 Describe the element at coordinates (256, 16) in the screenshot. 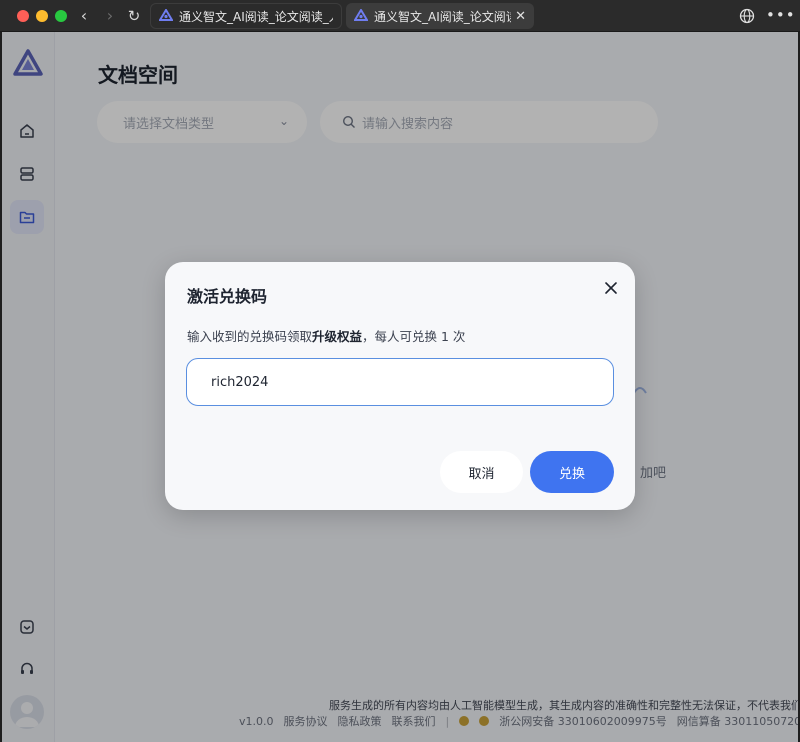

I see `tab-title: 通义智文_AI阅读_论文阅读_人工智` at that location.